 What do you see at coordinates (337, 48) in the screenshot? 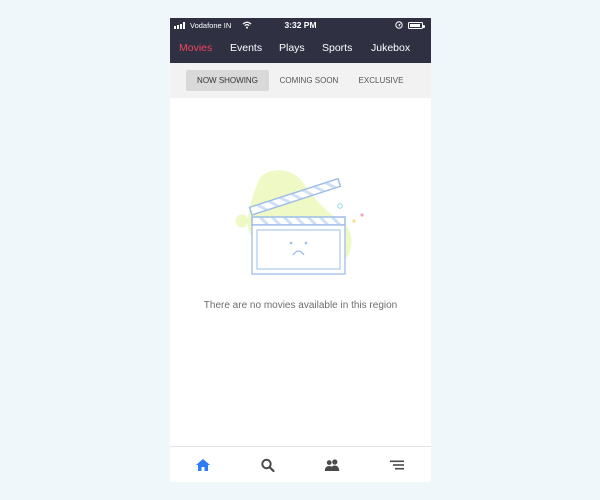
I see `nav-item-sports: Sports` at bounding box center [337, 48].